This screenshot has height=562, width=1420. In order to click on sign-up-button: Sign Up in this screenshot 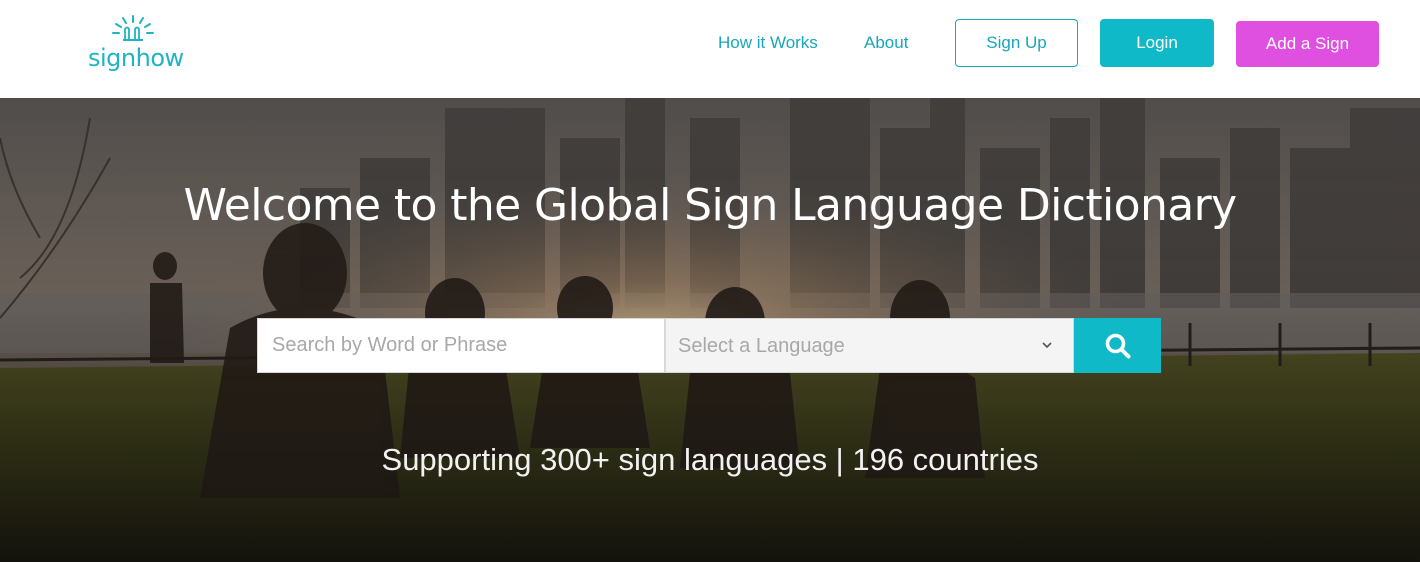, I will do `click(1016, 43)`.